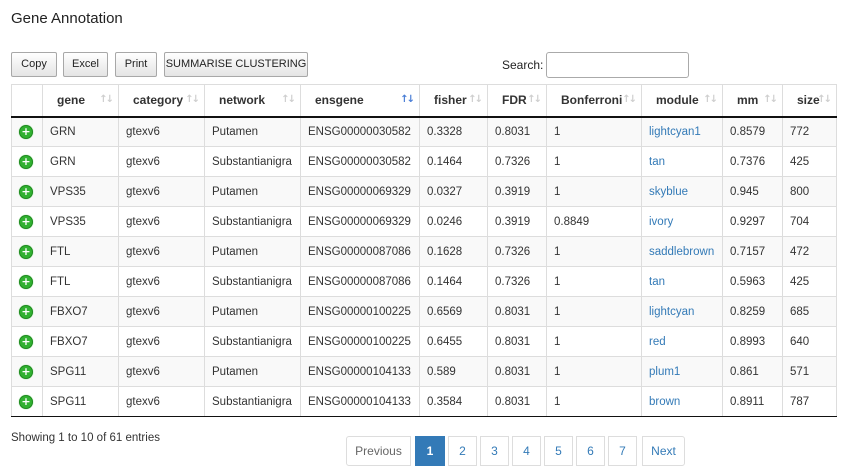 This screenshot has width=850, height=476. What do you see at coordinates (809, 341) in the screenshot?
I see `cell-size: 640` at bounding box center [809, 341].